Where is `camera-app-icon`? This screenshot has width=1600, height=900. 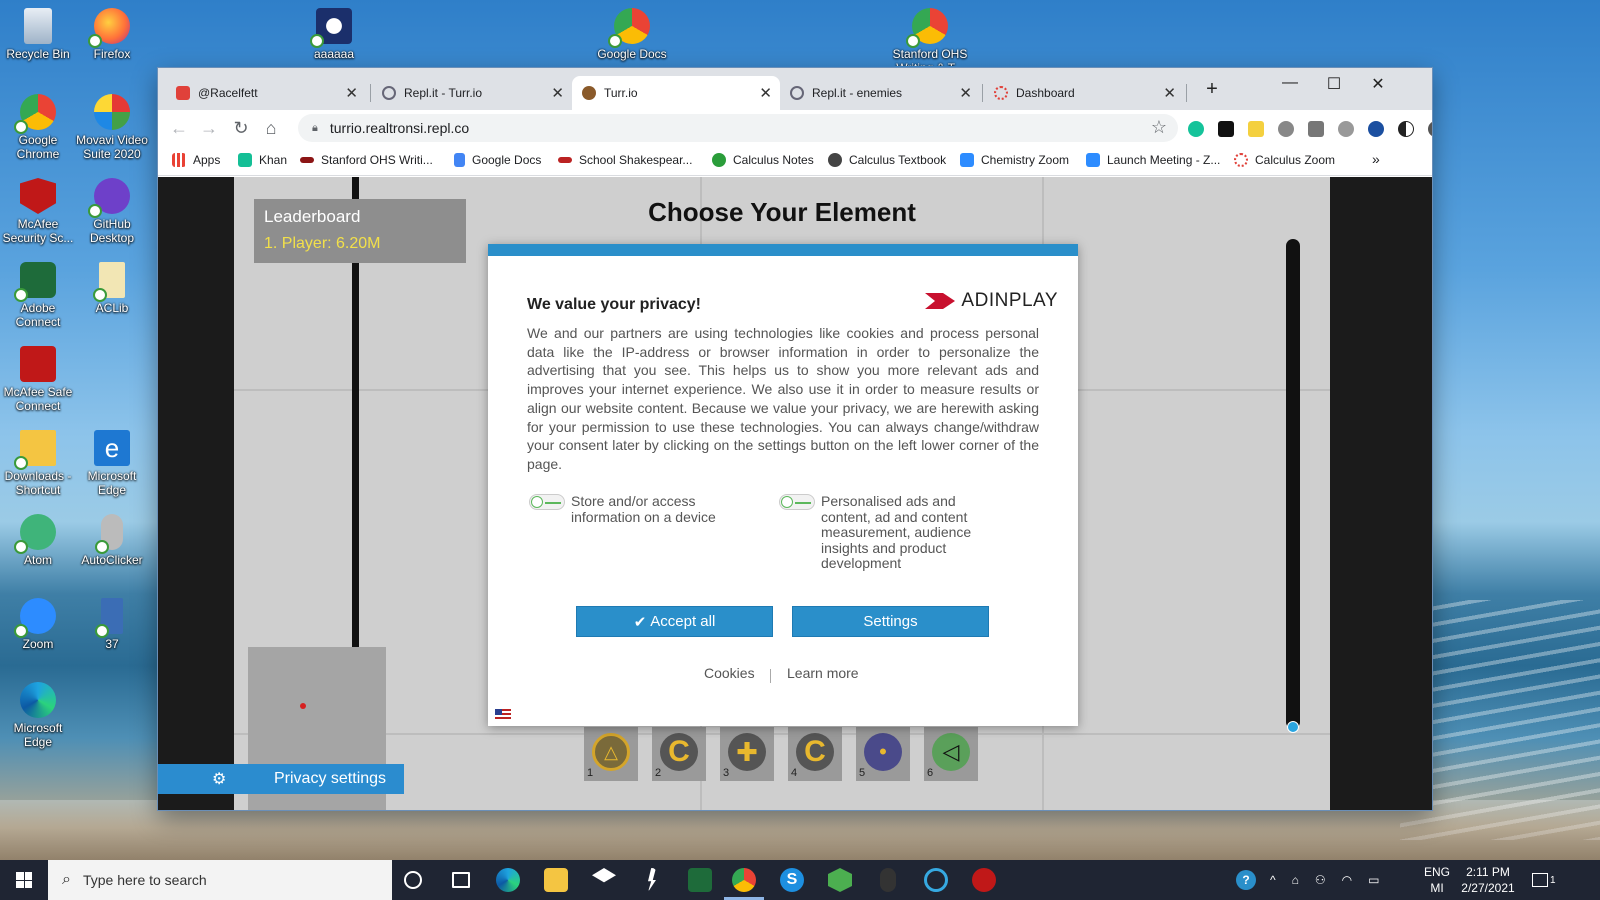 camera-app-icon is located at coordinates (936, 880).